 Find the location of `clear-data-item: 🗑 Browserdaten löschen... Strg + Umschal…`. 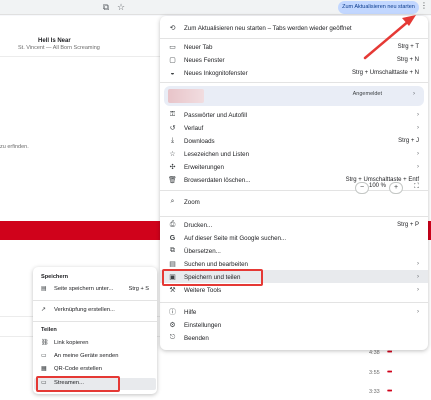

clear-data-item: 🗑 Browserdaten löschen... Strg + Umschal… is located at coordinates (294, 180).